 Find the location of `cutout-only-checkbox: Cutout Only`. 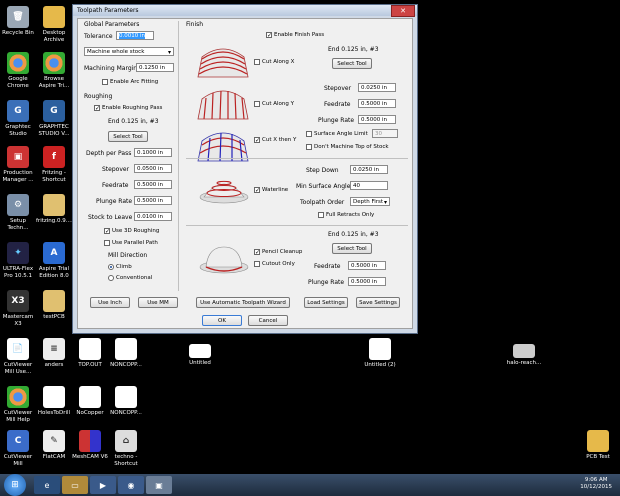

cutout-only-checkbox: Cutout Only is located at coordinates (274, 264).